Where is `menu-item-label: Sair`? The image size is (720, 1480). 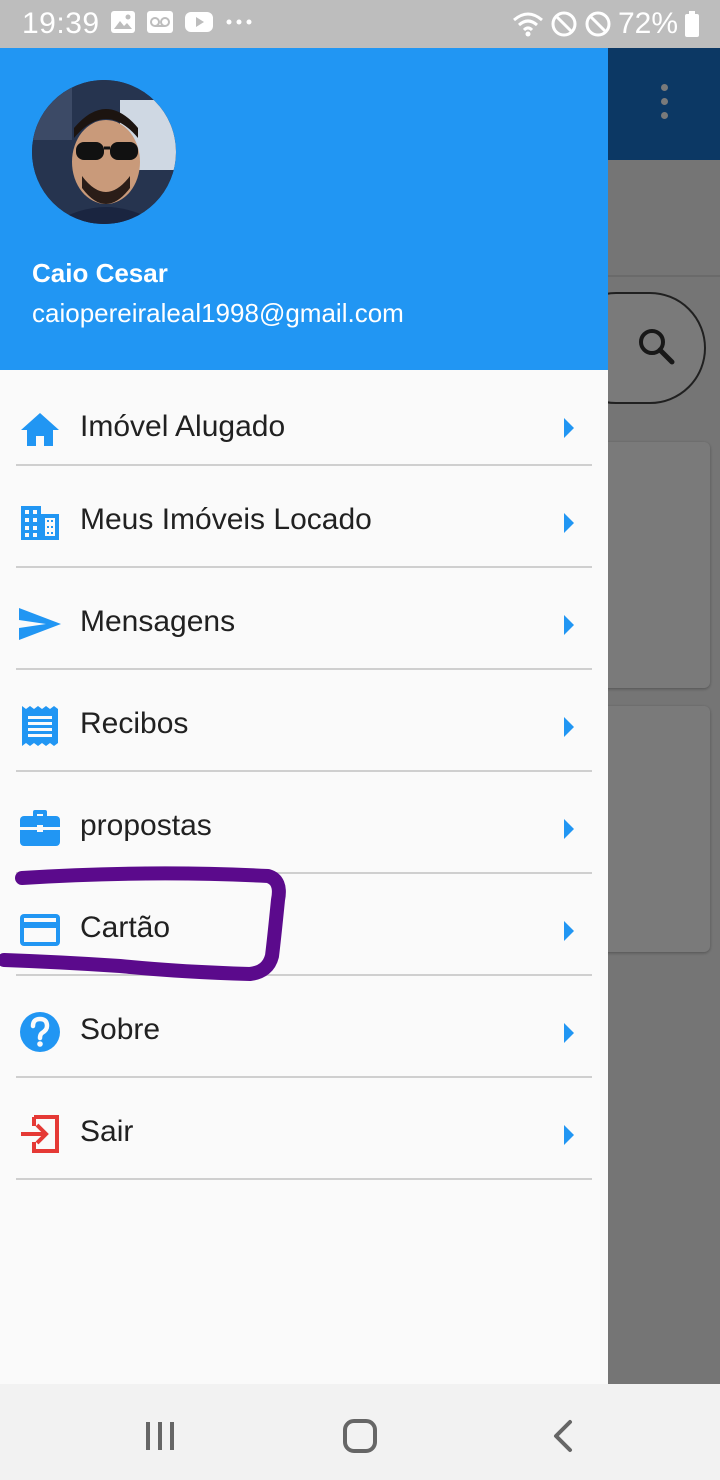 menu-item-label: Sair is located at coordinates (107, 1131).